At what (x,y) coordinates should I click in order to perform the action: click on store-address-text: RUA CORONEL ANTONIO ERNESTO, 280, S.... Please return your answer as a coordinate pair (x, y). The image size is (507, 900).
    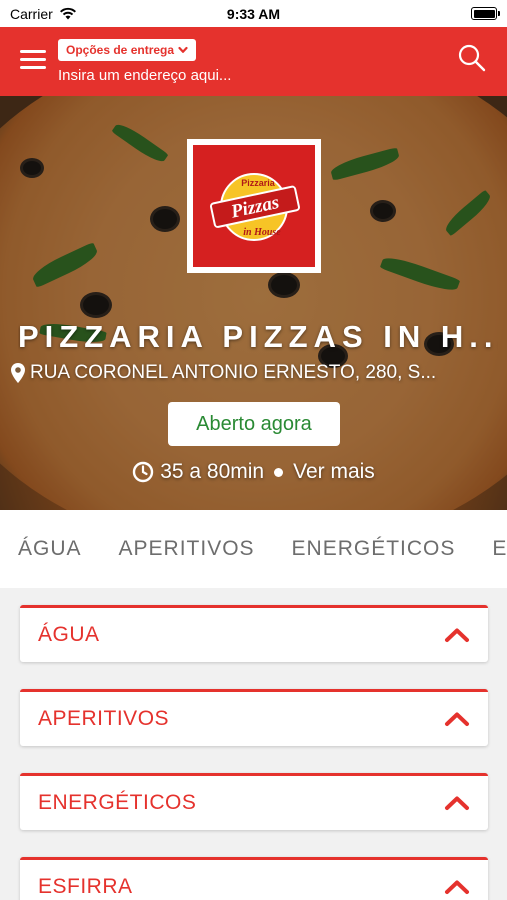
    Looking at the image, I should click on (233, 372).